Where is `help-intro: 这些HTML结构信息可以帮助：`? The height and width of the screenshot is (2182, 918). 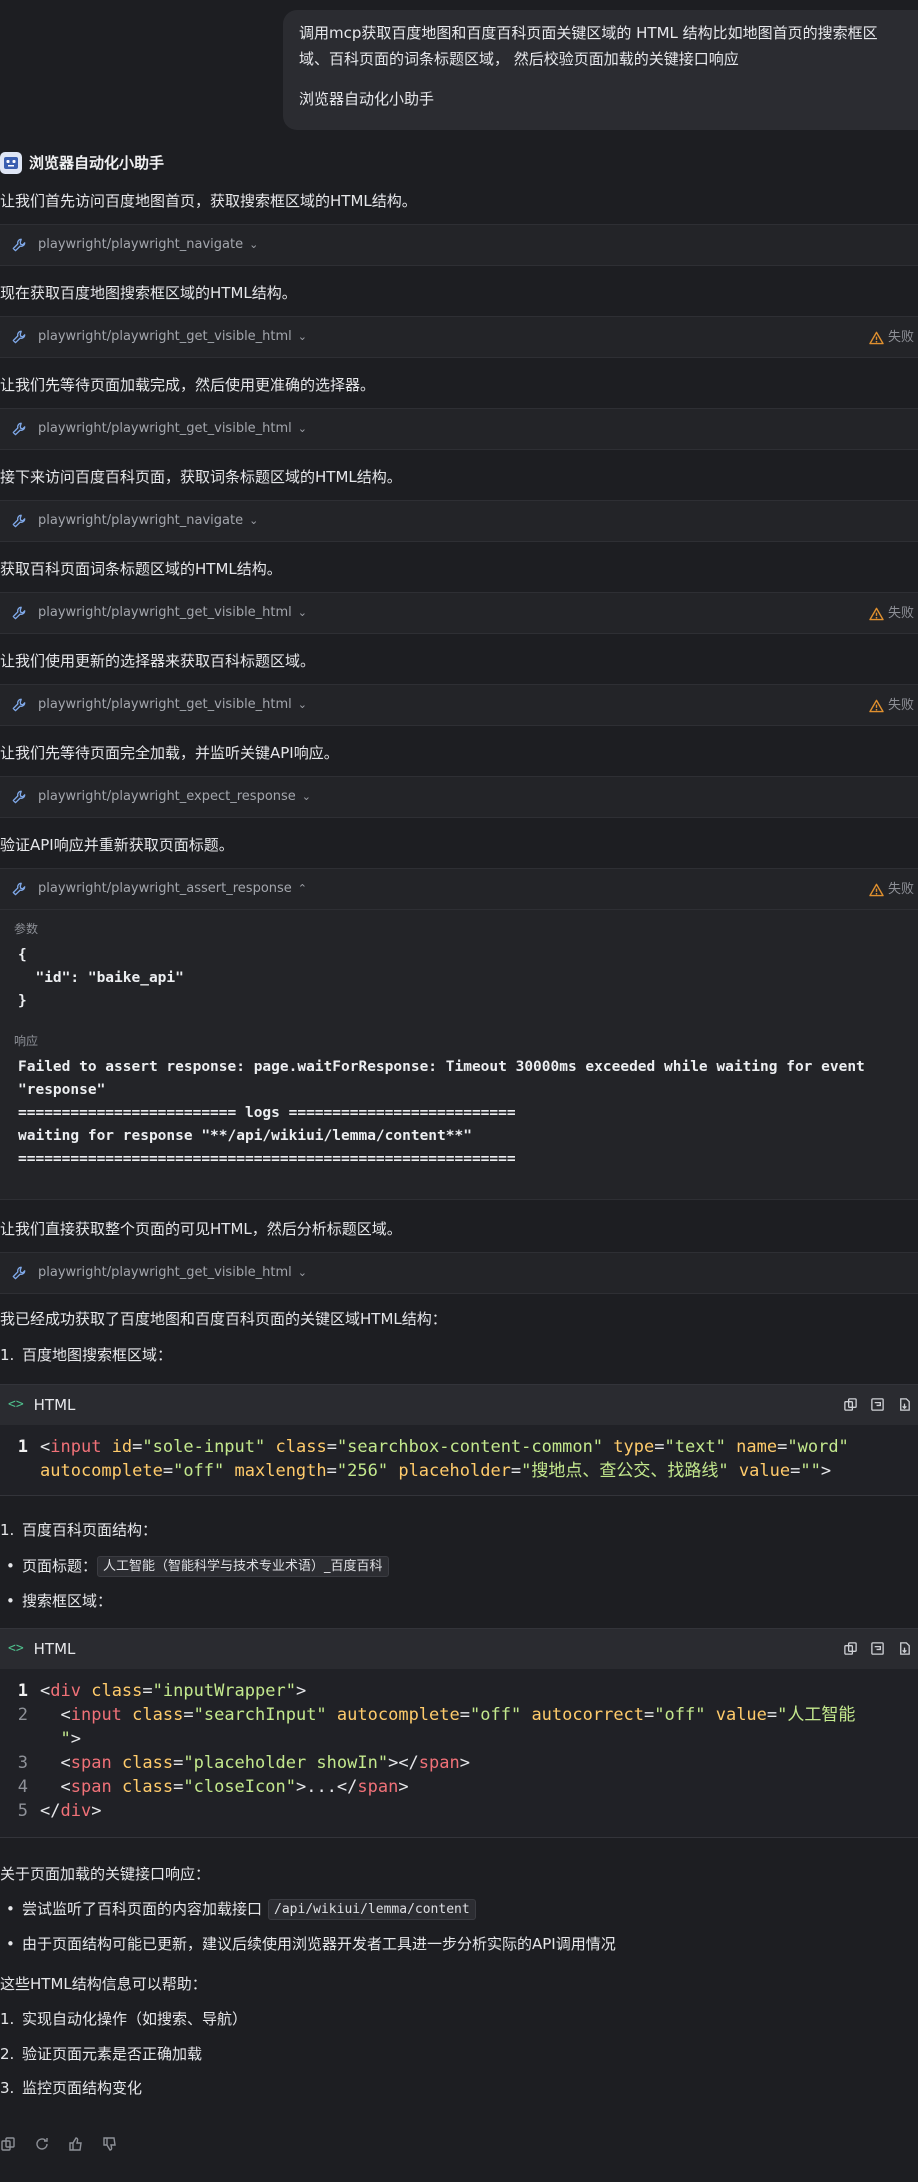
help-intro: 这些HTML结构信息可以帮助： is located at coordinates (103, 1984).